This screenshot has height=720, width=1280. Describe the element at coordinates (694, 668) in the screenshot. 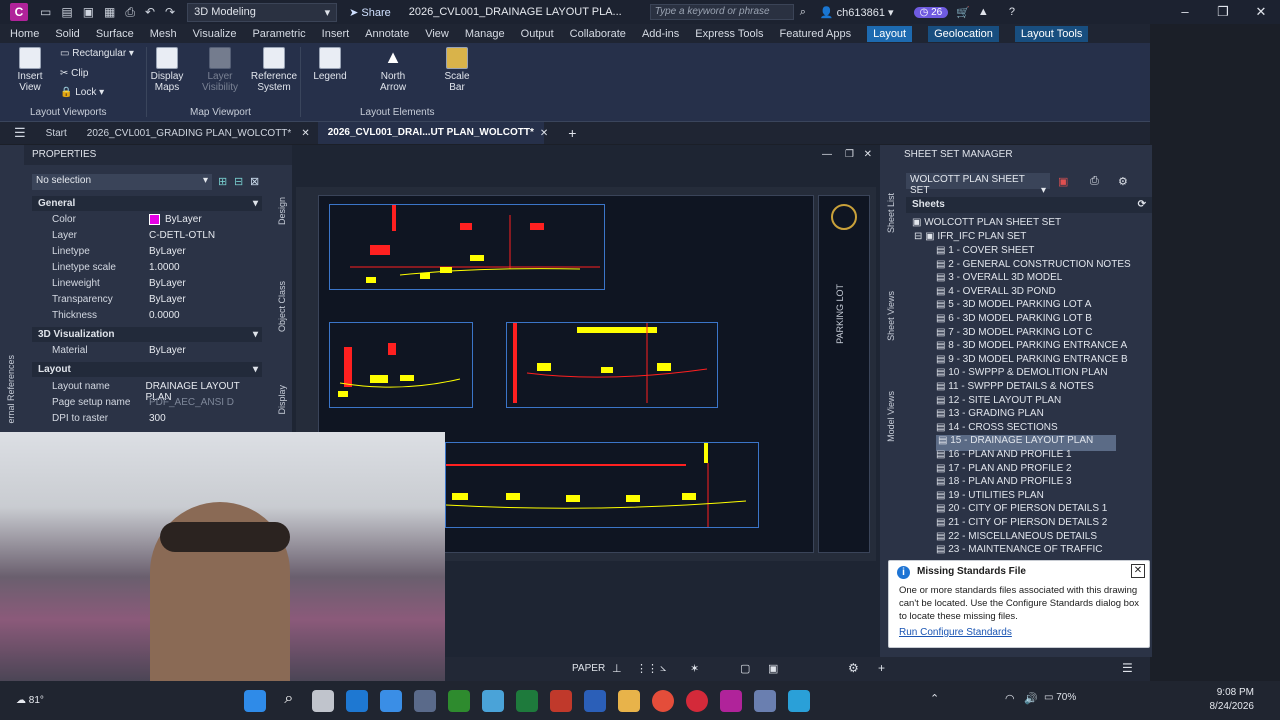

I see `polar-icon: ✶` at that location.